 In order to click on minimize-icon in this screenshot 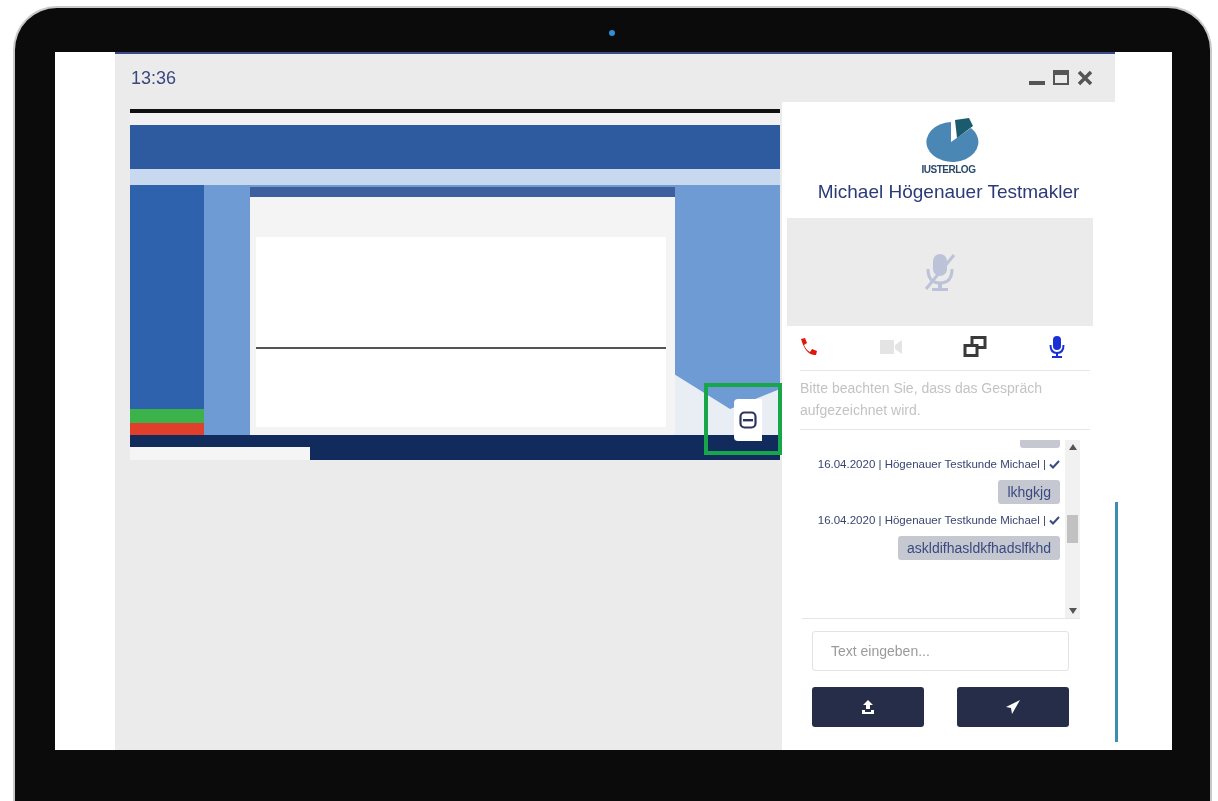, I will do `click(748, 420)`.